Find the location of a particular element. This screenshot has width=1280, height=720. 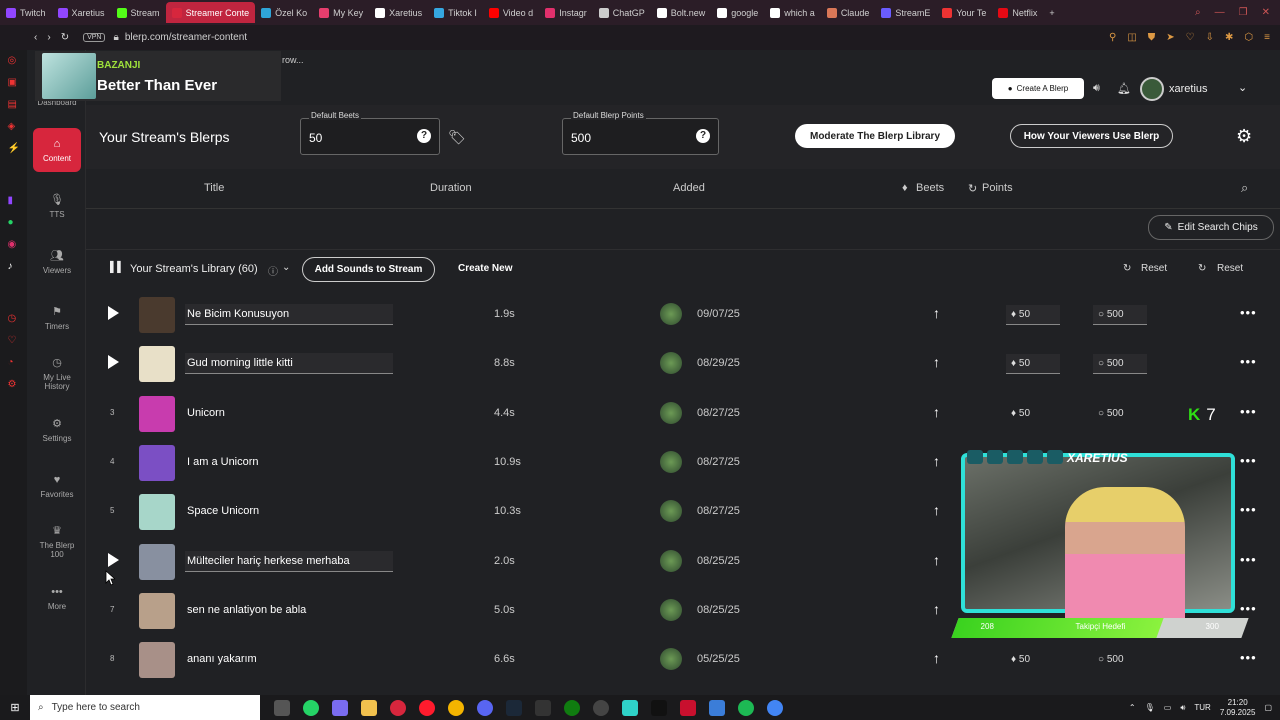

browser-tab: Xaretius is located at coordinates (81, 12).